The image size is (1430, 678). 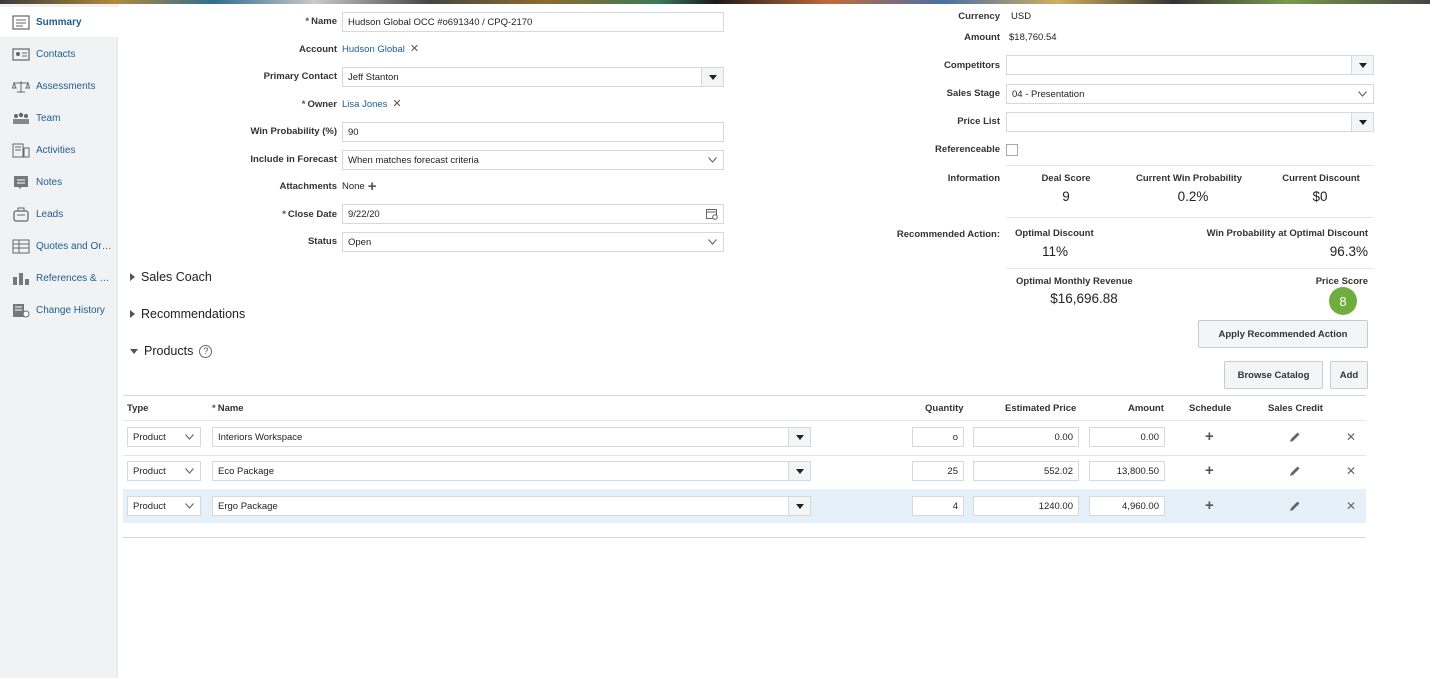 What do you see at coordinates (59, 22) in the screenshot?
I see `sidebar-item-summary: Summary` at bounding box center [59, 22].